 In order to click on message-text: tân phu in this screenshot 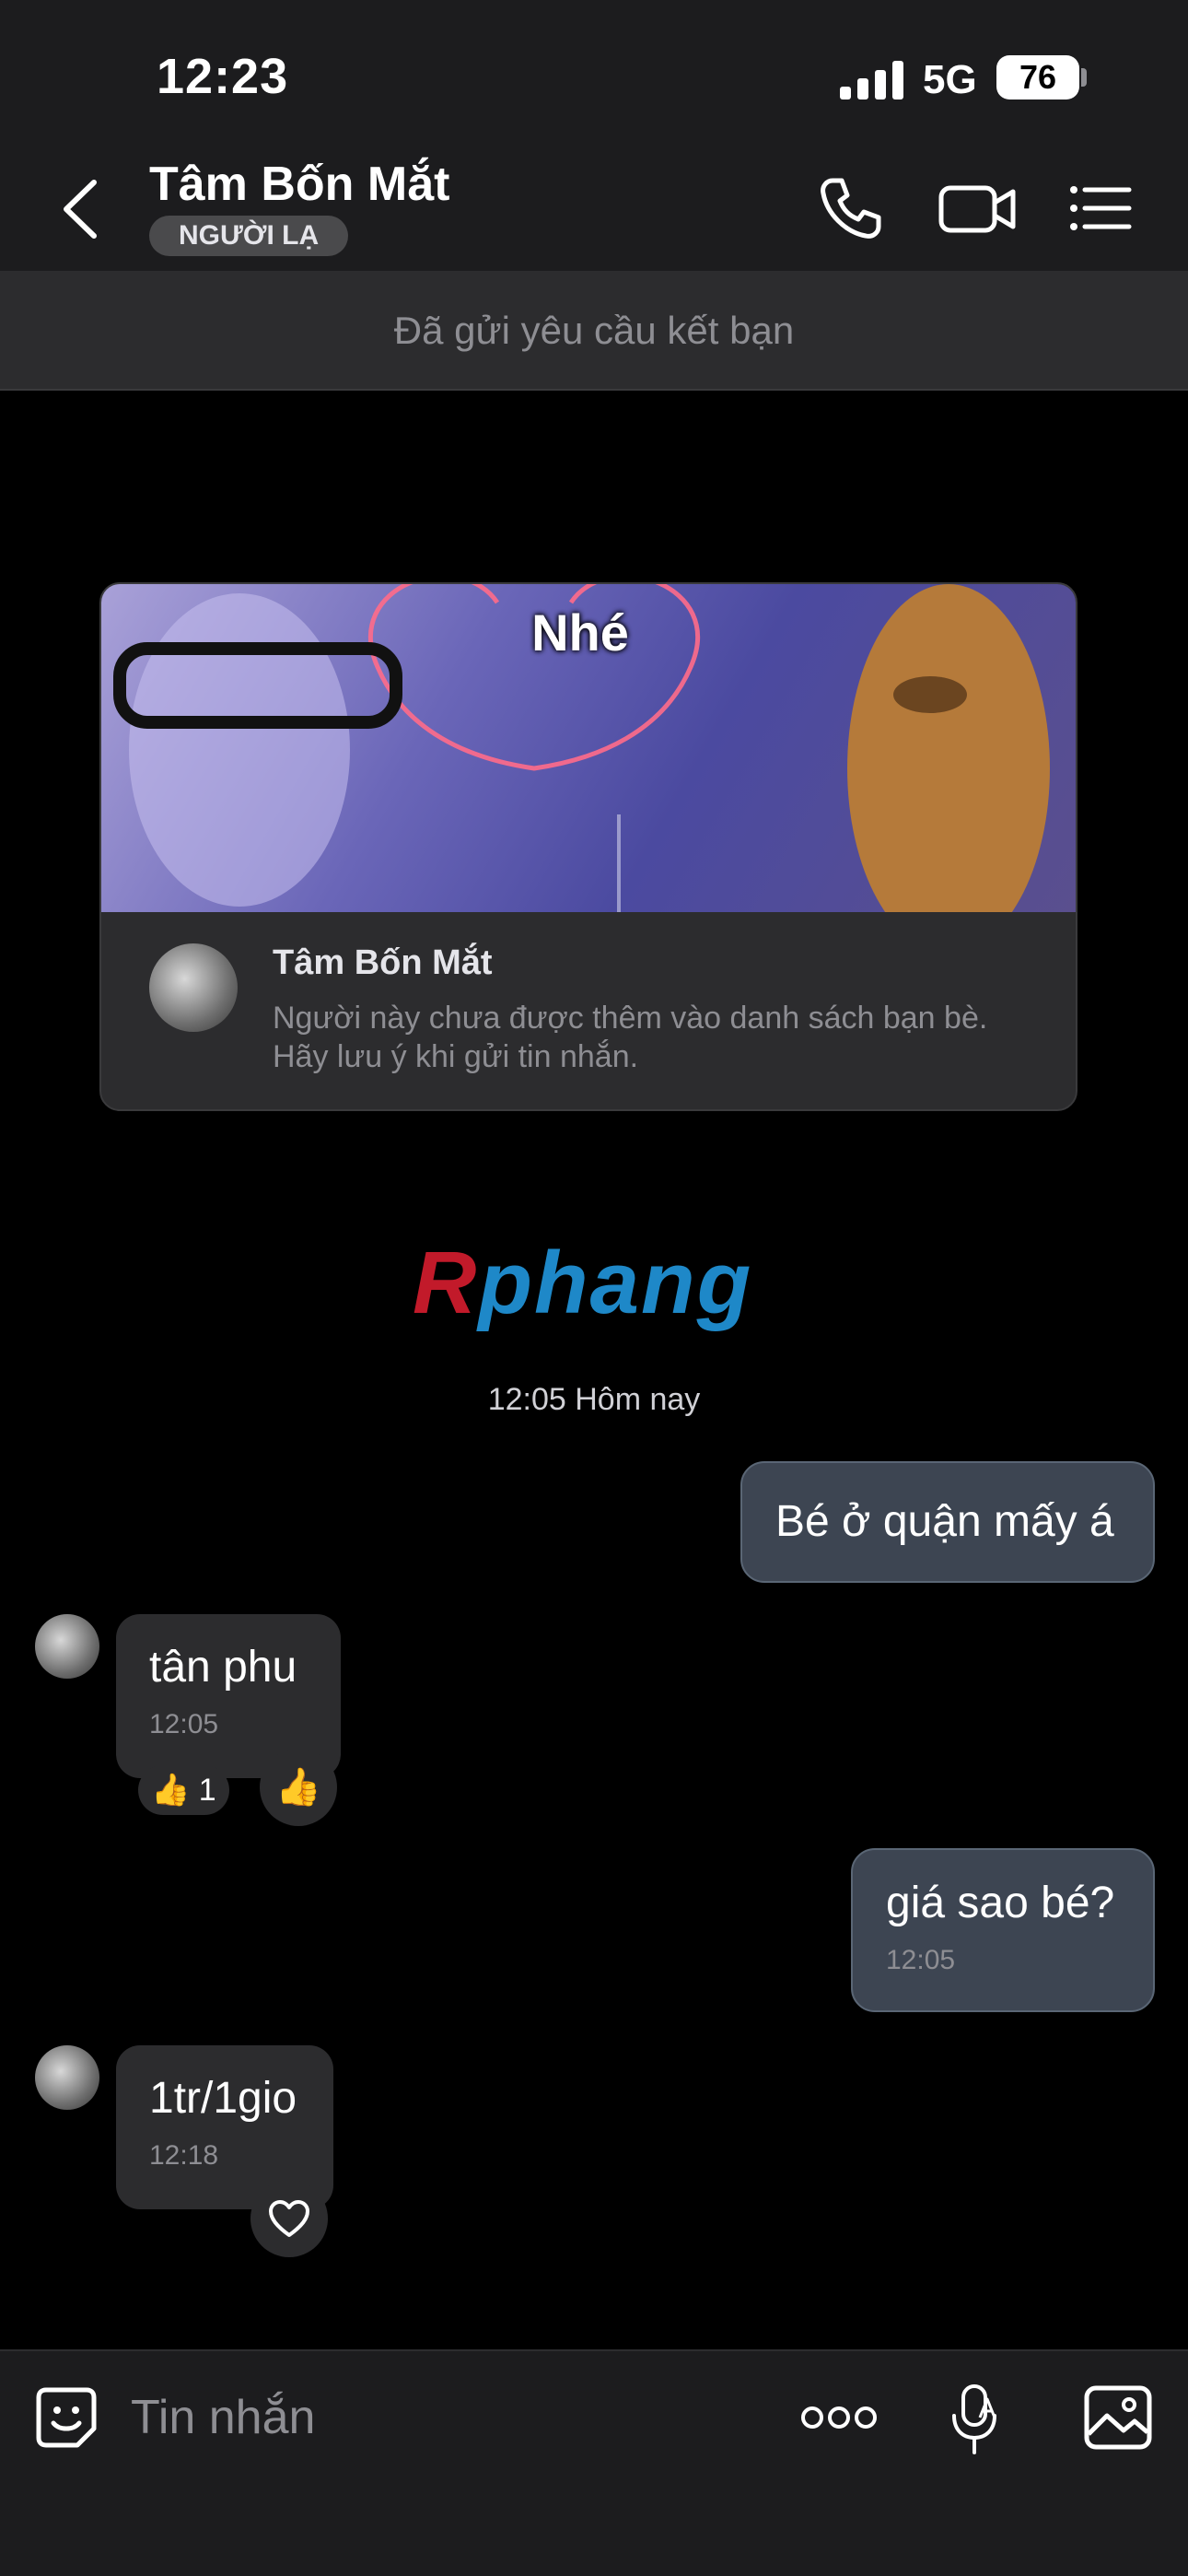, I will do `click(223, 1667)`.